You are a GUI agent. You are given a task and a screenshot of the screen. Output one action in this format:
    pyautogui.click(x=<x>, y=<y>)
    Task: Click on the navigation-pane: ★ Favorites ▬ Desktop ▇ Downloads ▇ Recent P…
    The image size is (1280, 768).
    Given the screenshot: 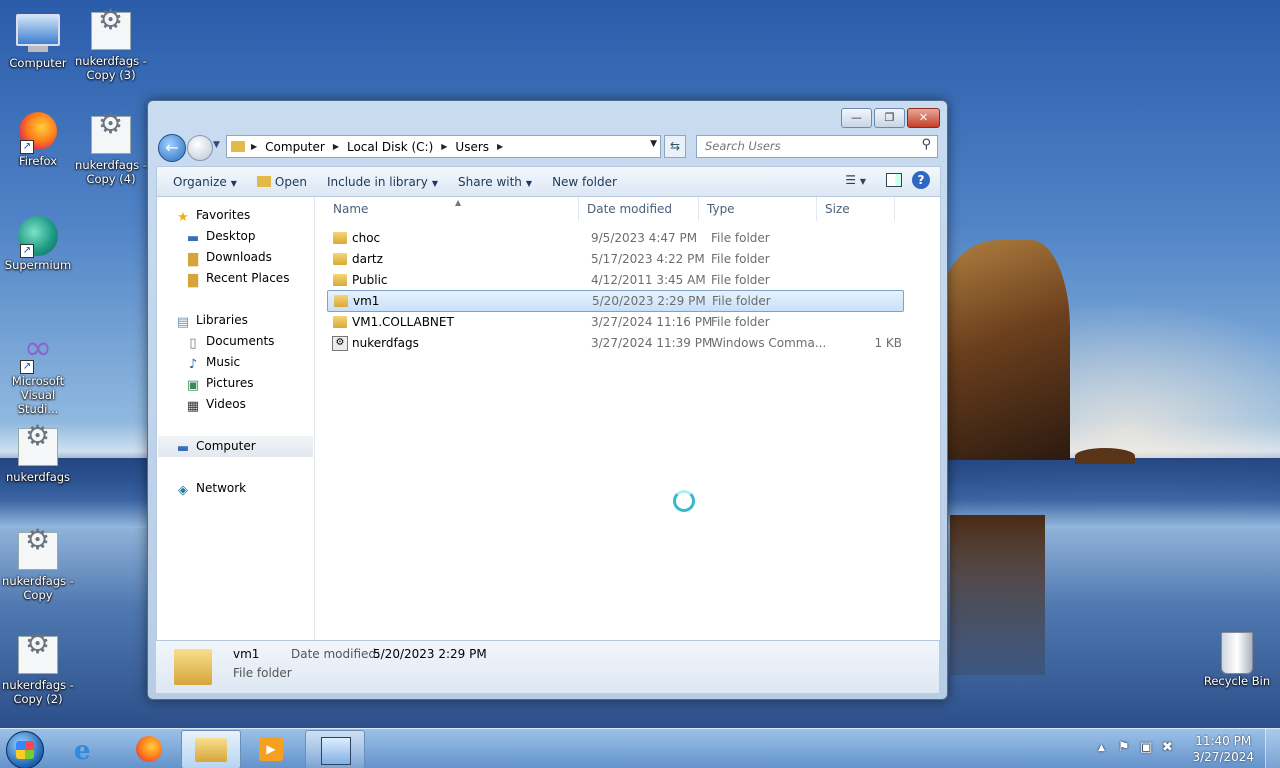 What is the action you would take?
    pyautogui.click(x=236, y=418)
    